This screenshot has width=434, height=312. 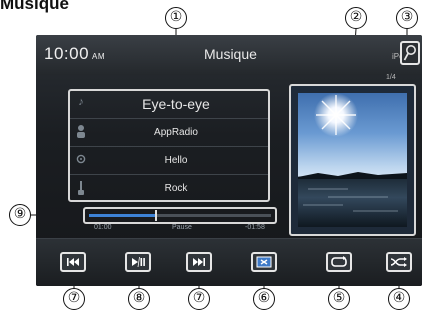 I want to click on shuffle-button, so click(x=399, y=262).